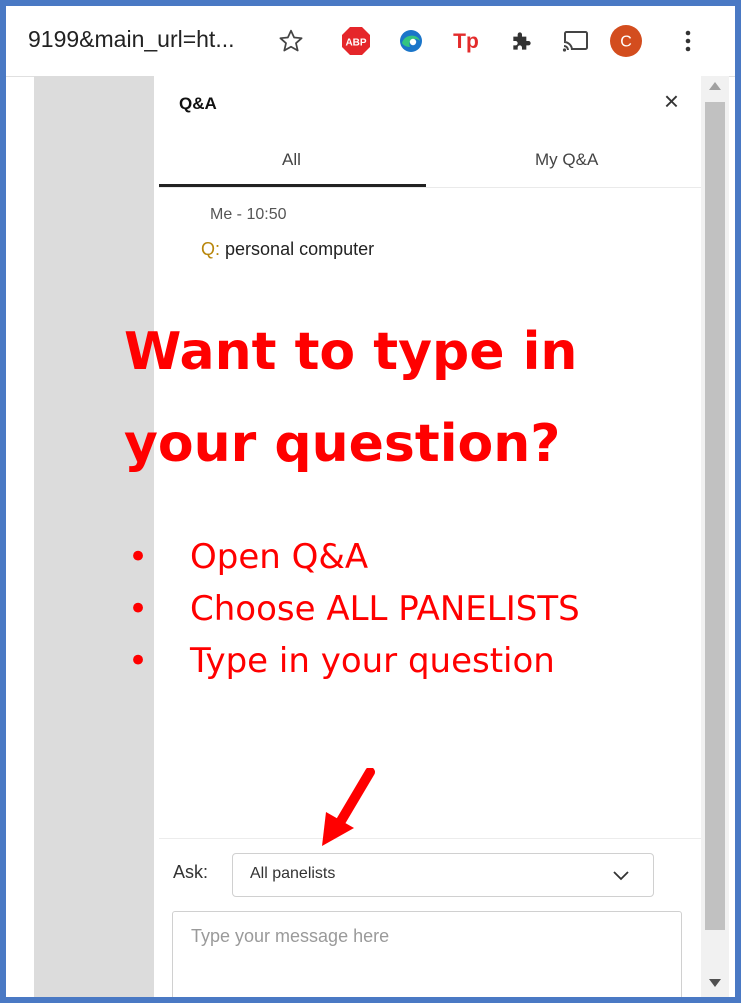 The height and width of the screenshot is (1003, 741). I want to click on chevron-down-icon, so click(621, 877).